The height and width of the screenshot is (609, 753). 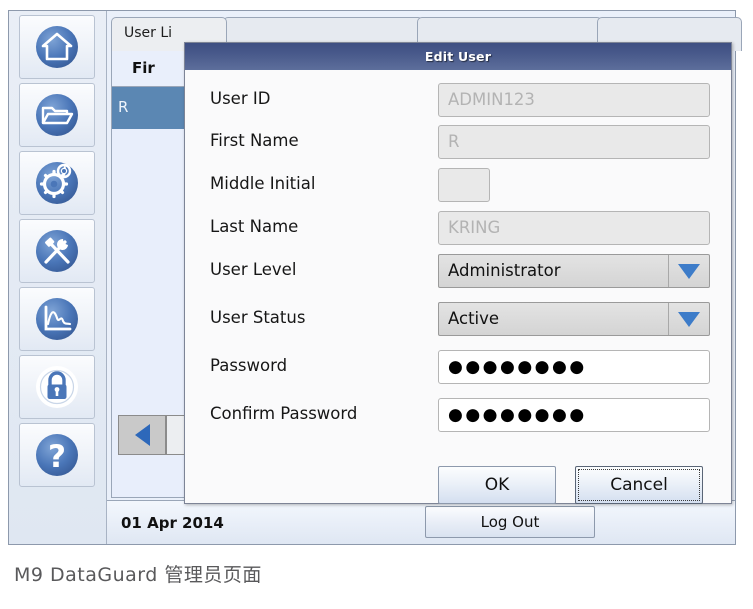 I want to click on label-last-name: Last Name, so click(x=254, y=226).